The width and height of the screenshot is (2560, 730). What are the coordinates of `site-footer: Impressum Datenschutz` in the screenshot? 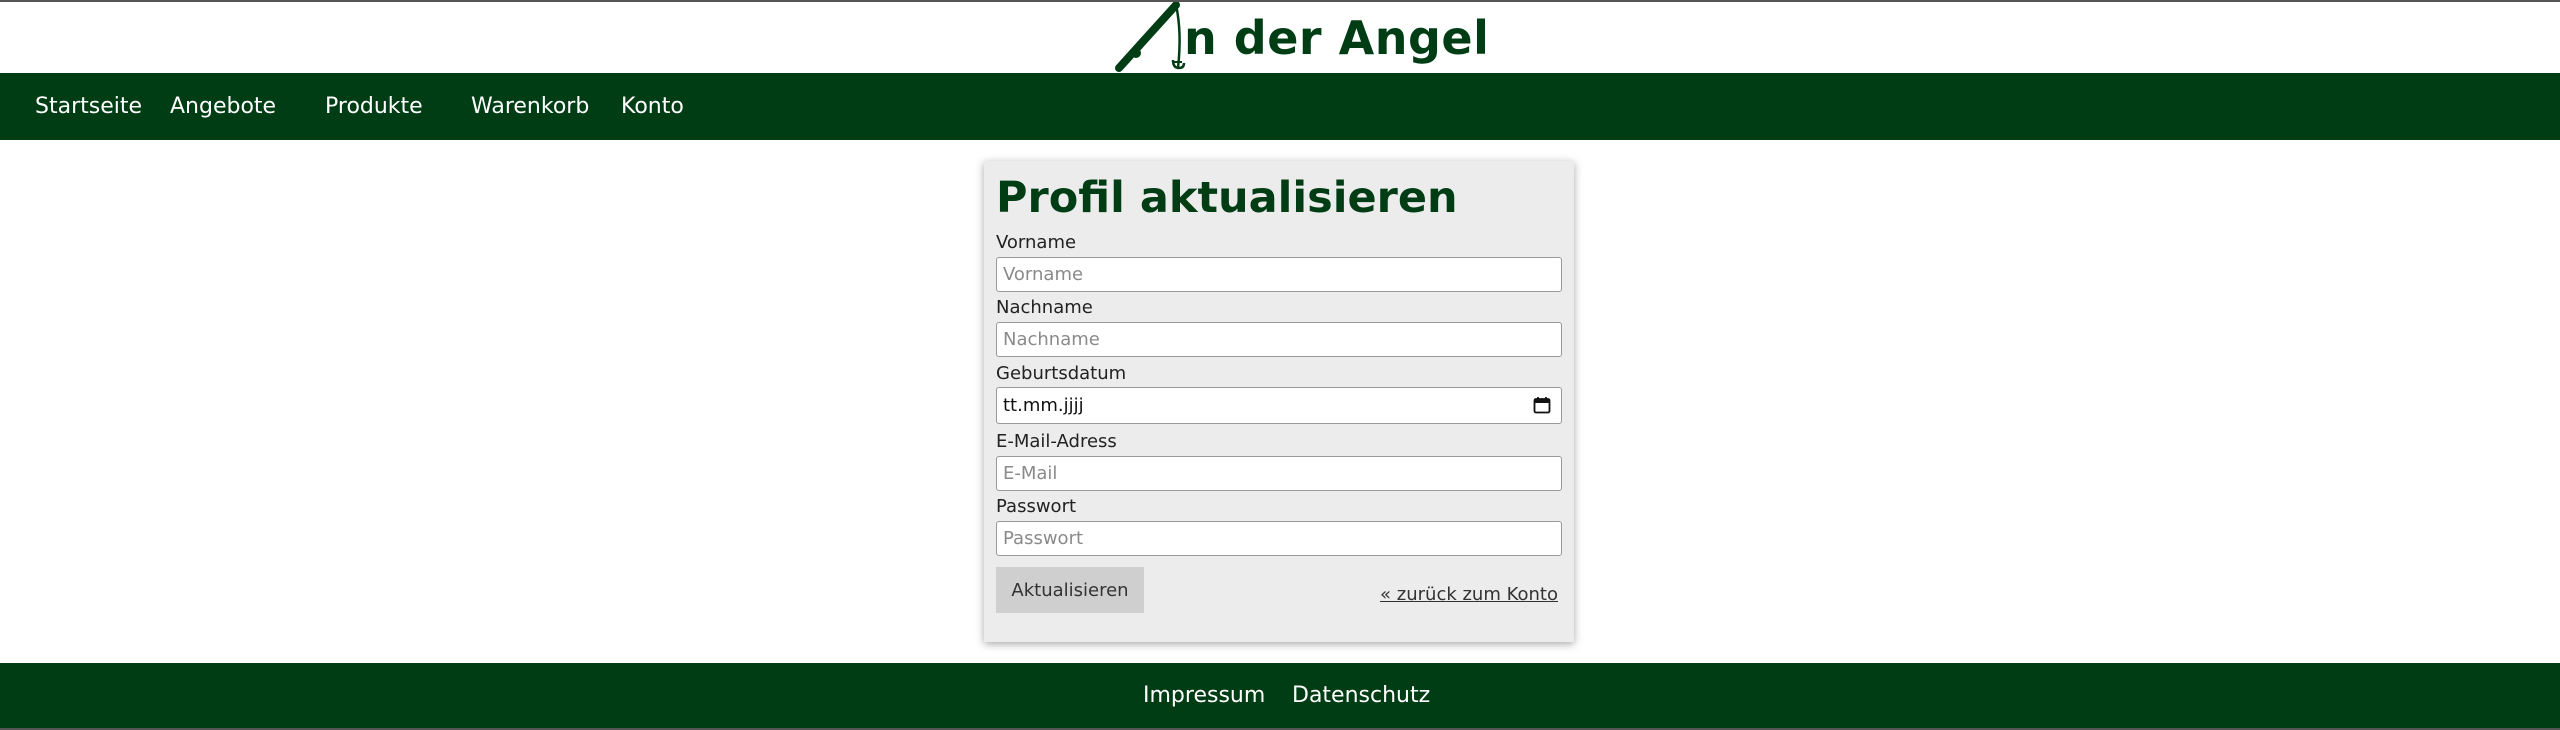 It's located at (1280, 695).